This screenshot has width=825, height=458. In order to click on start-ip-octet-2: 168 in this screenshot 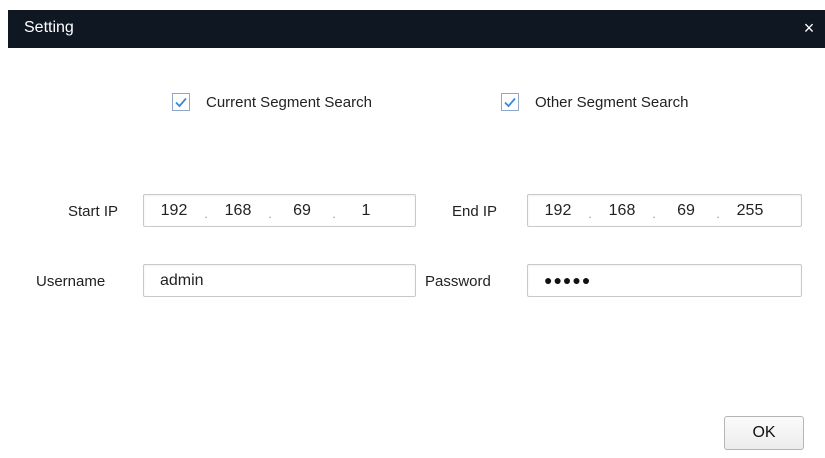, I will do `click(238, 211)`.